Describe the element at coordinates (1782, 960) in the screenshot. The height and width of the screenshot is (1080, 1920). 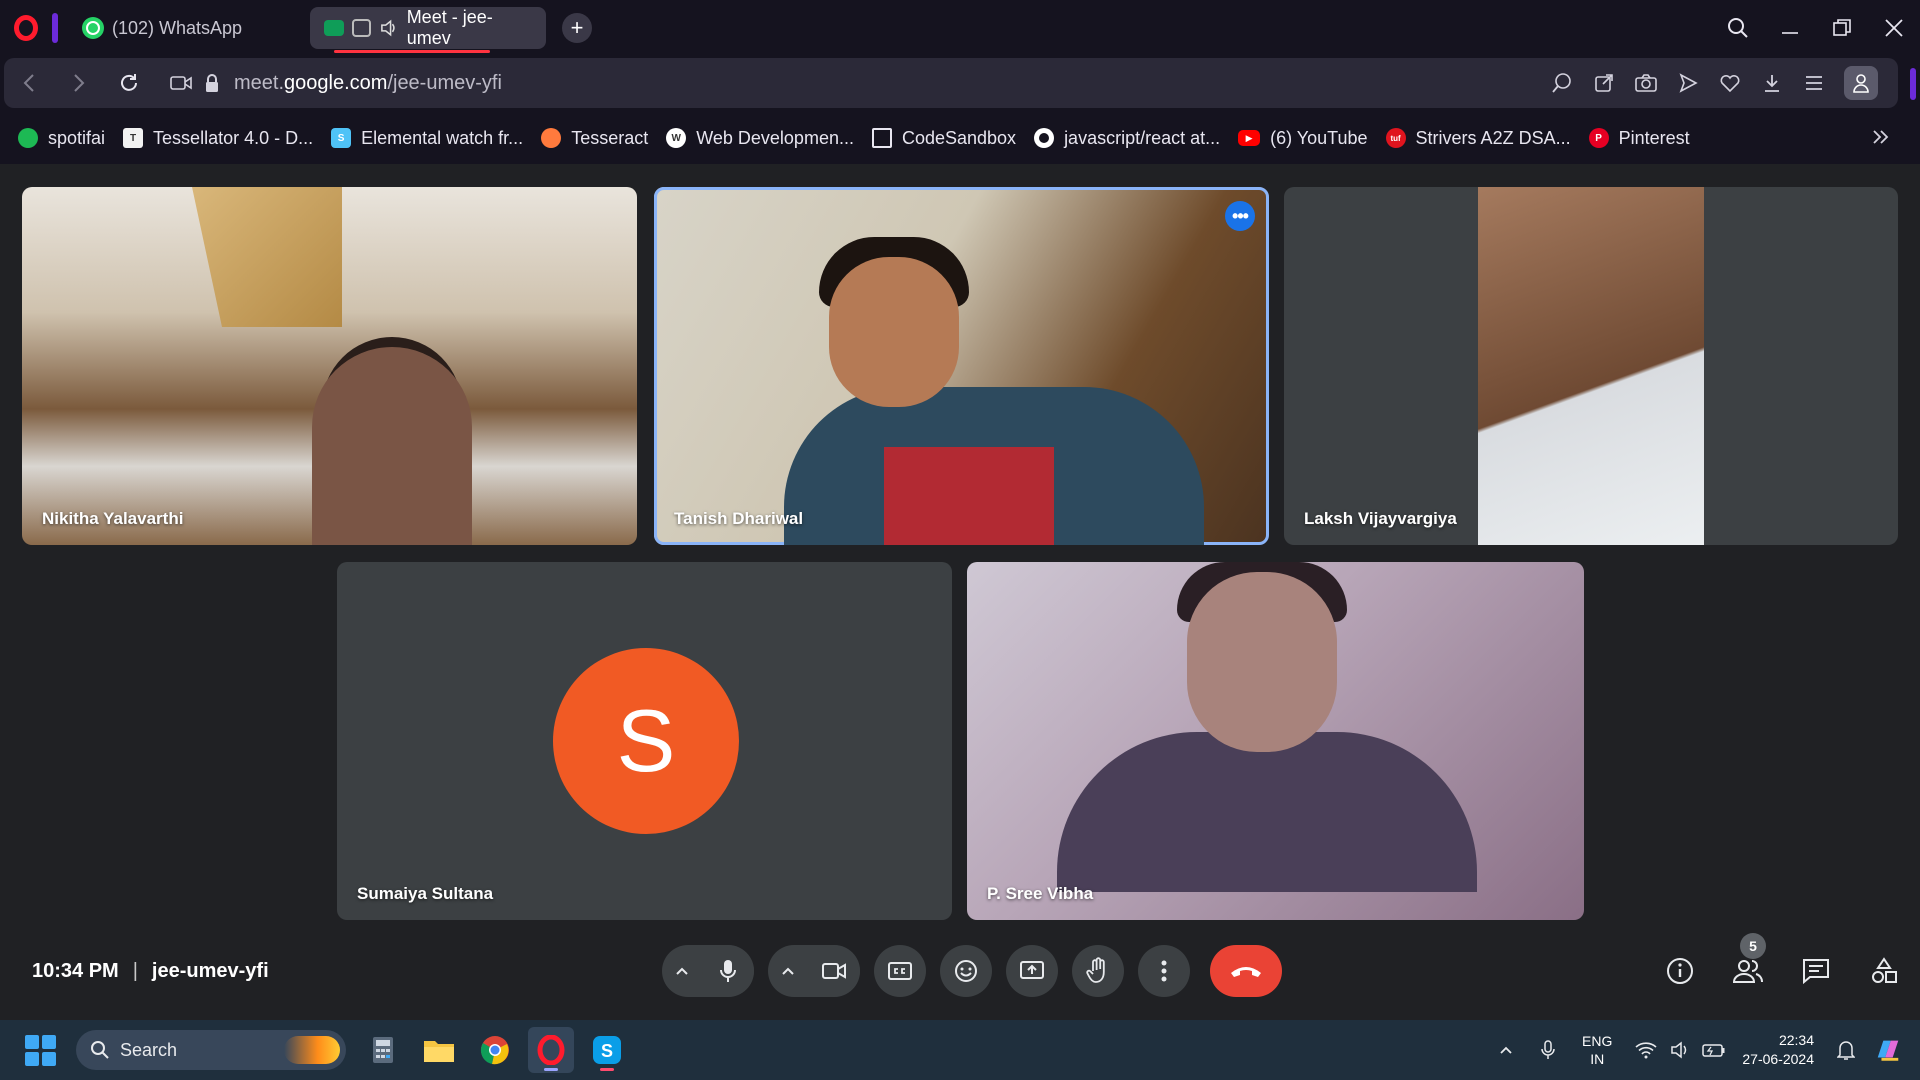
I see `meeting-side-controls: 5` at that location.